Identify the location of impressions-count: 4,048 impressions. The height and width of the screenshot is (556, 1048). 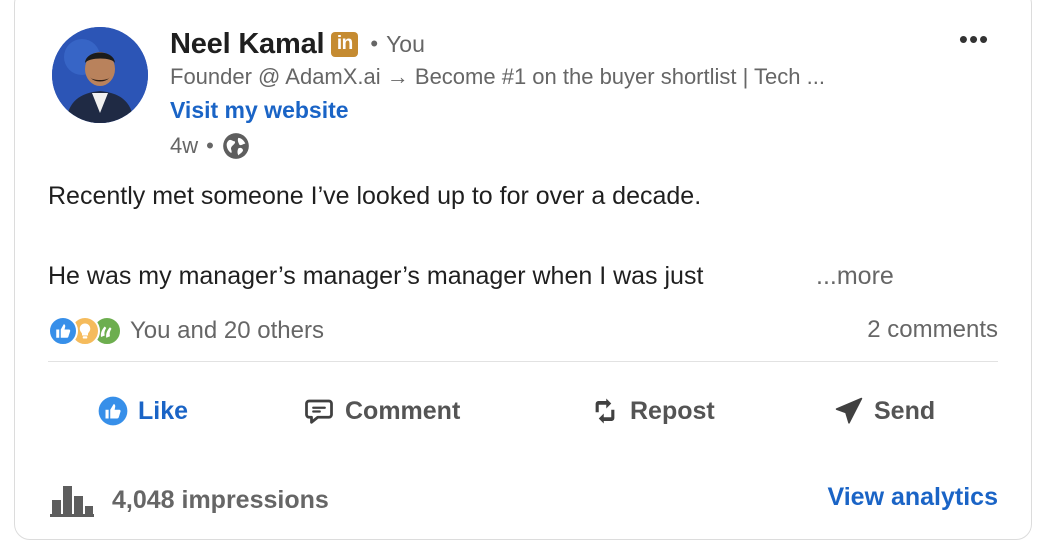
(220, 499).